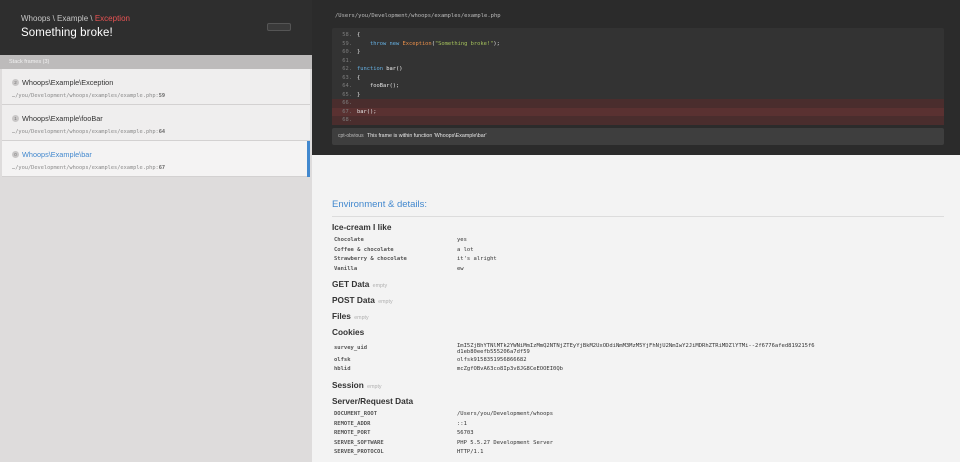 The width and height of the screenshot is (960, 462). I want to click on frame-function: Whoops\Example\bar, so click(57, 154).